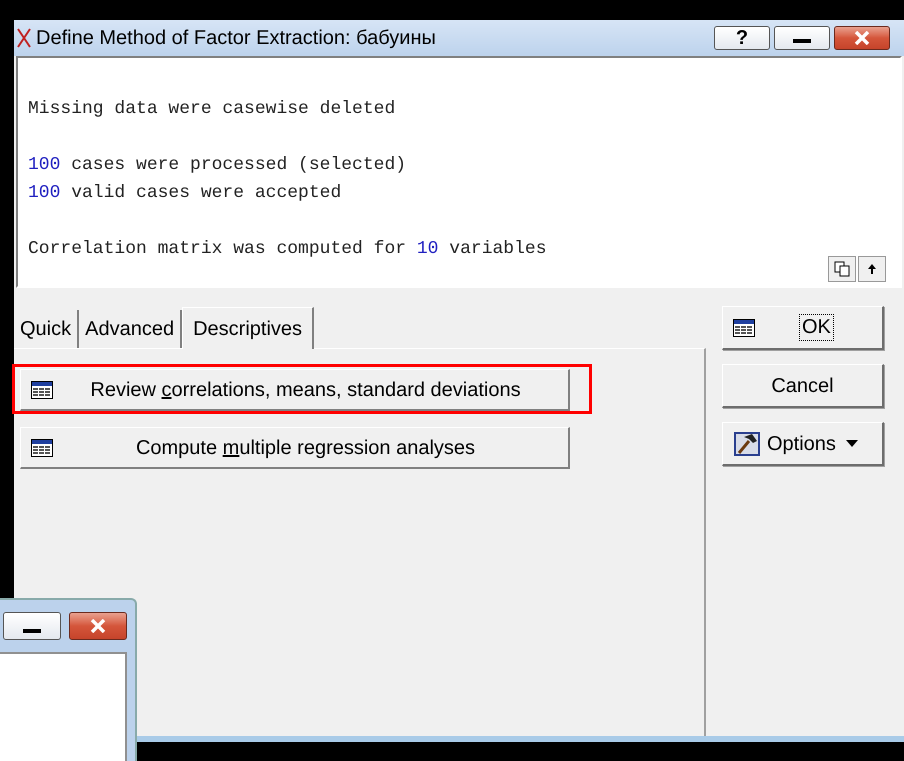 The height and width of the screenshot is (761, 904). Describe the element at coordinates (236, 38) in the screenshot. I see `window-title: Define Method of Factor Extraction: бабуины` at that location.